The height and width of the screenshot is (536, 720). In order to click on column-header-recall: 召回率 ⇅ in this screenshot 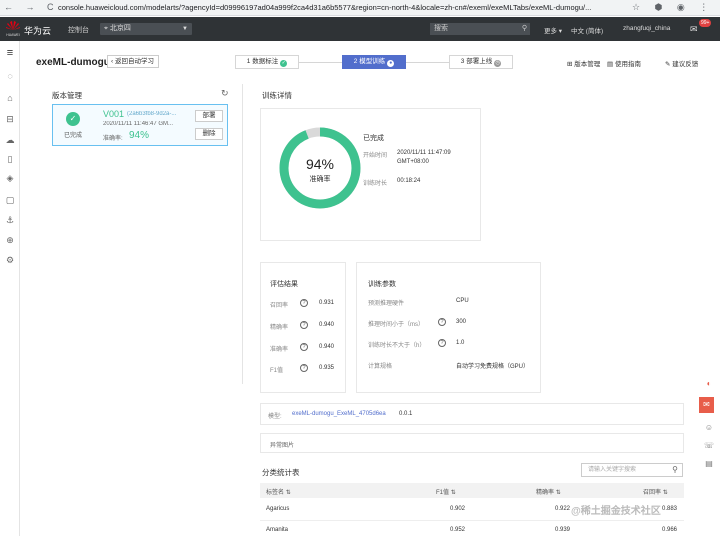, I will do `click(655, 491)`.